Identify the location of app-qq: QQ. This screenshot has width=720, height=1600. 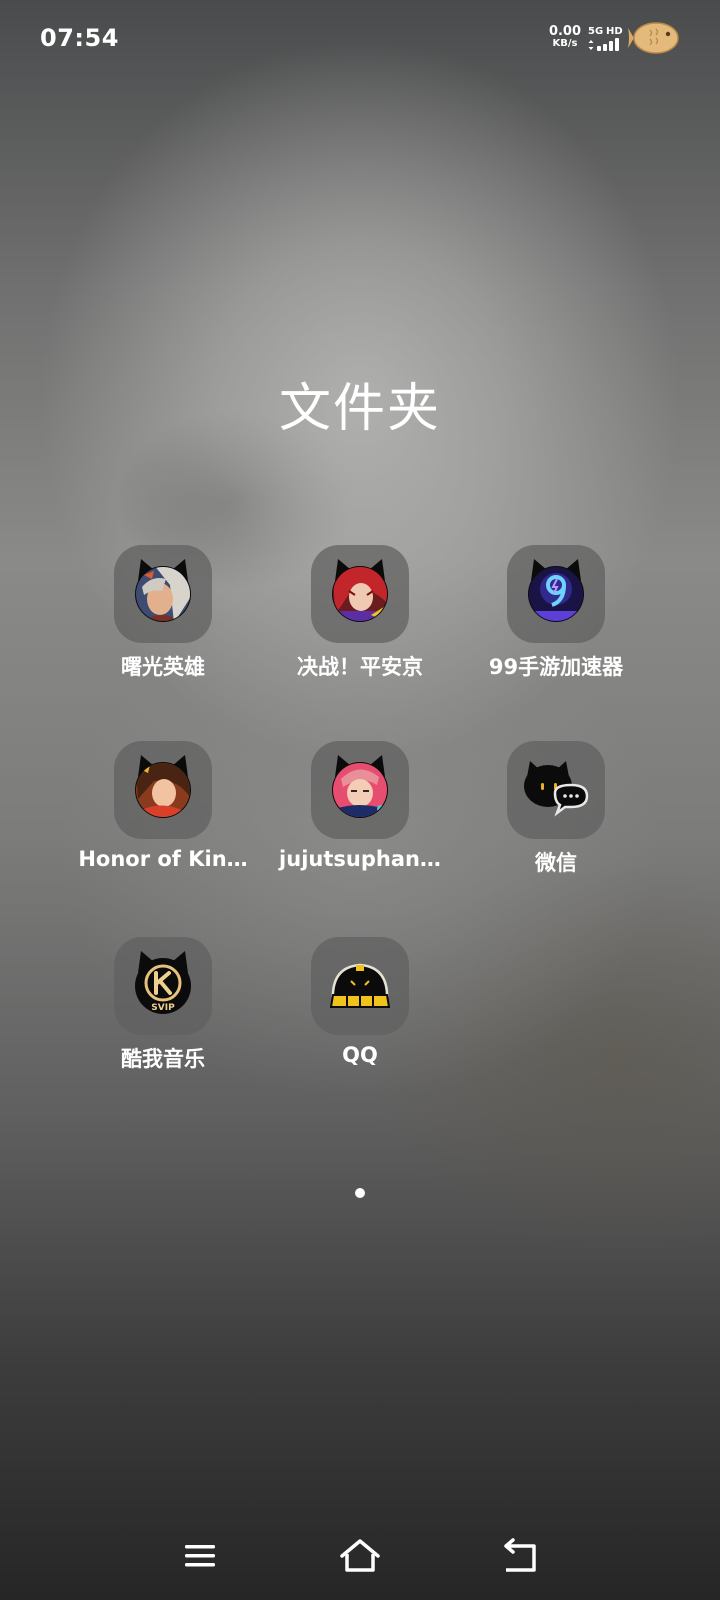
(360, 1012).